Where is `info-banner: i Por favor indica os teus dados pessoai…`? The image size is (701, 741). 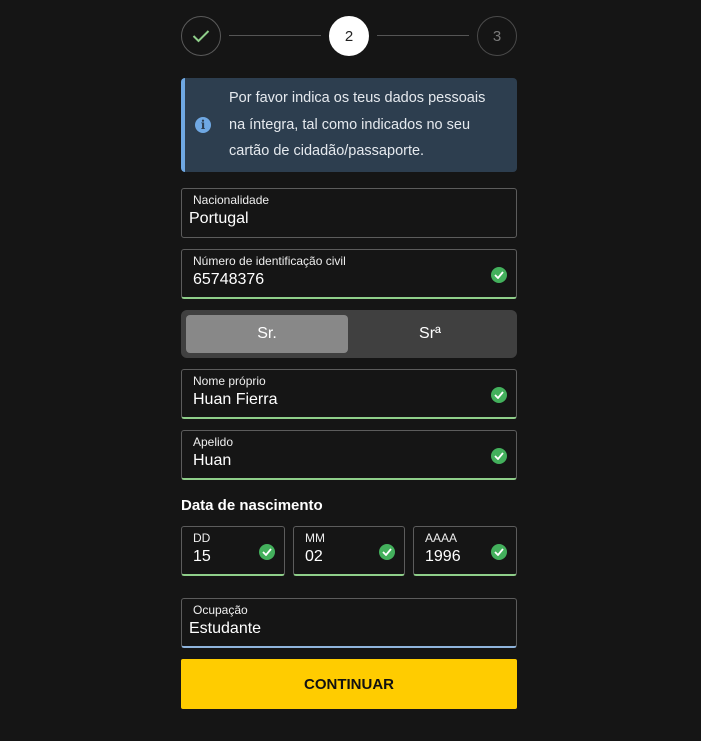
info-banner: i Por favor indica os teus dados pessoai… is located at coordinates (349, 125).